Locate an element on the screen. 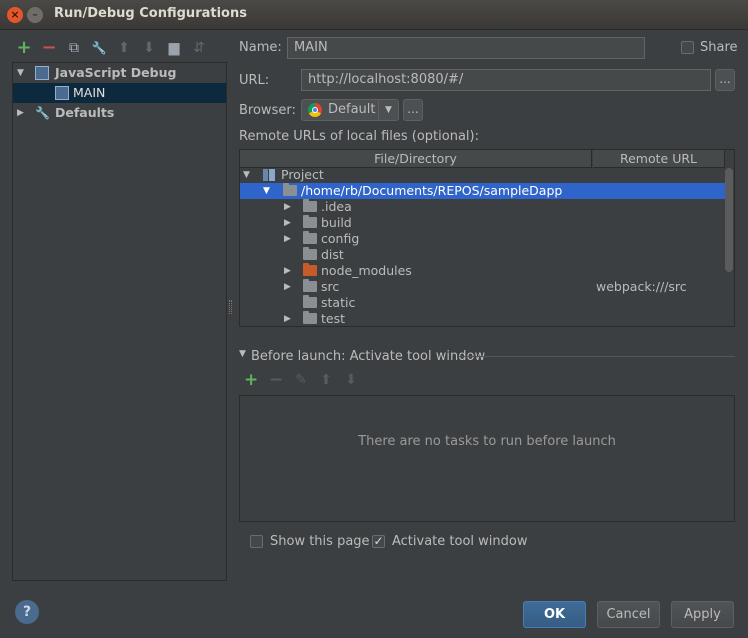  share-label: Share is located at coordinates (719, 47).